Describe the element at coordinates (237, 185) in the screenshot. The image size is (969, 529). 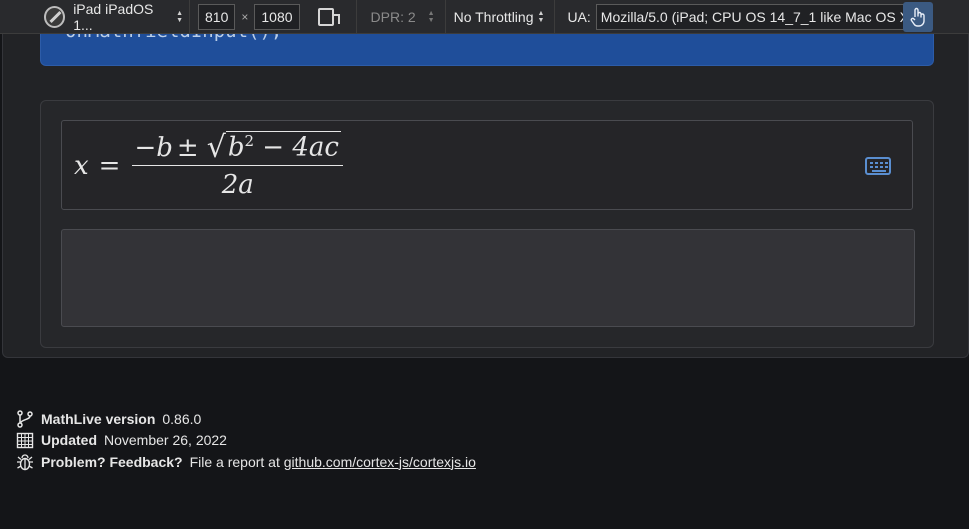
I see `denominator: 2a` at that location.